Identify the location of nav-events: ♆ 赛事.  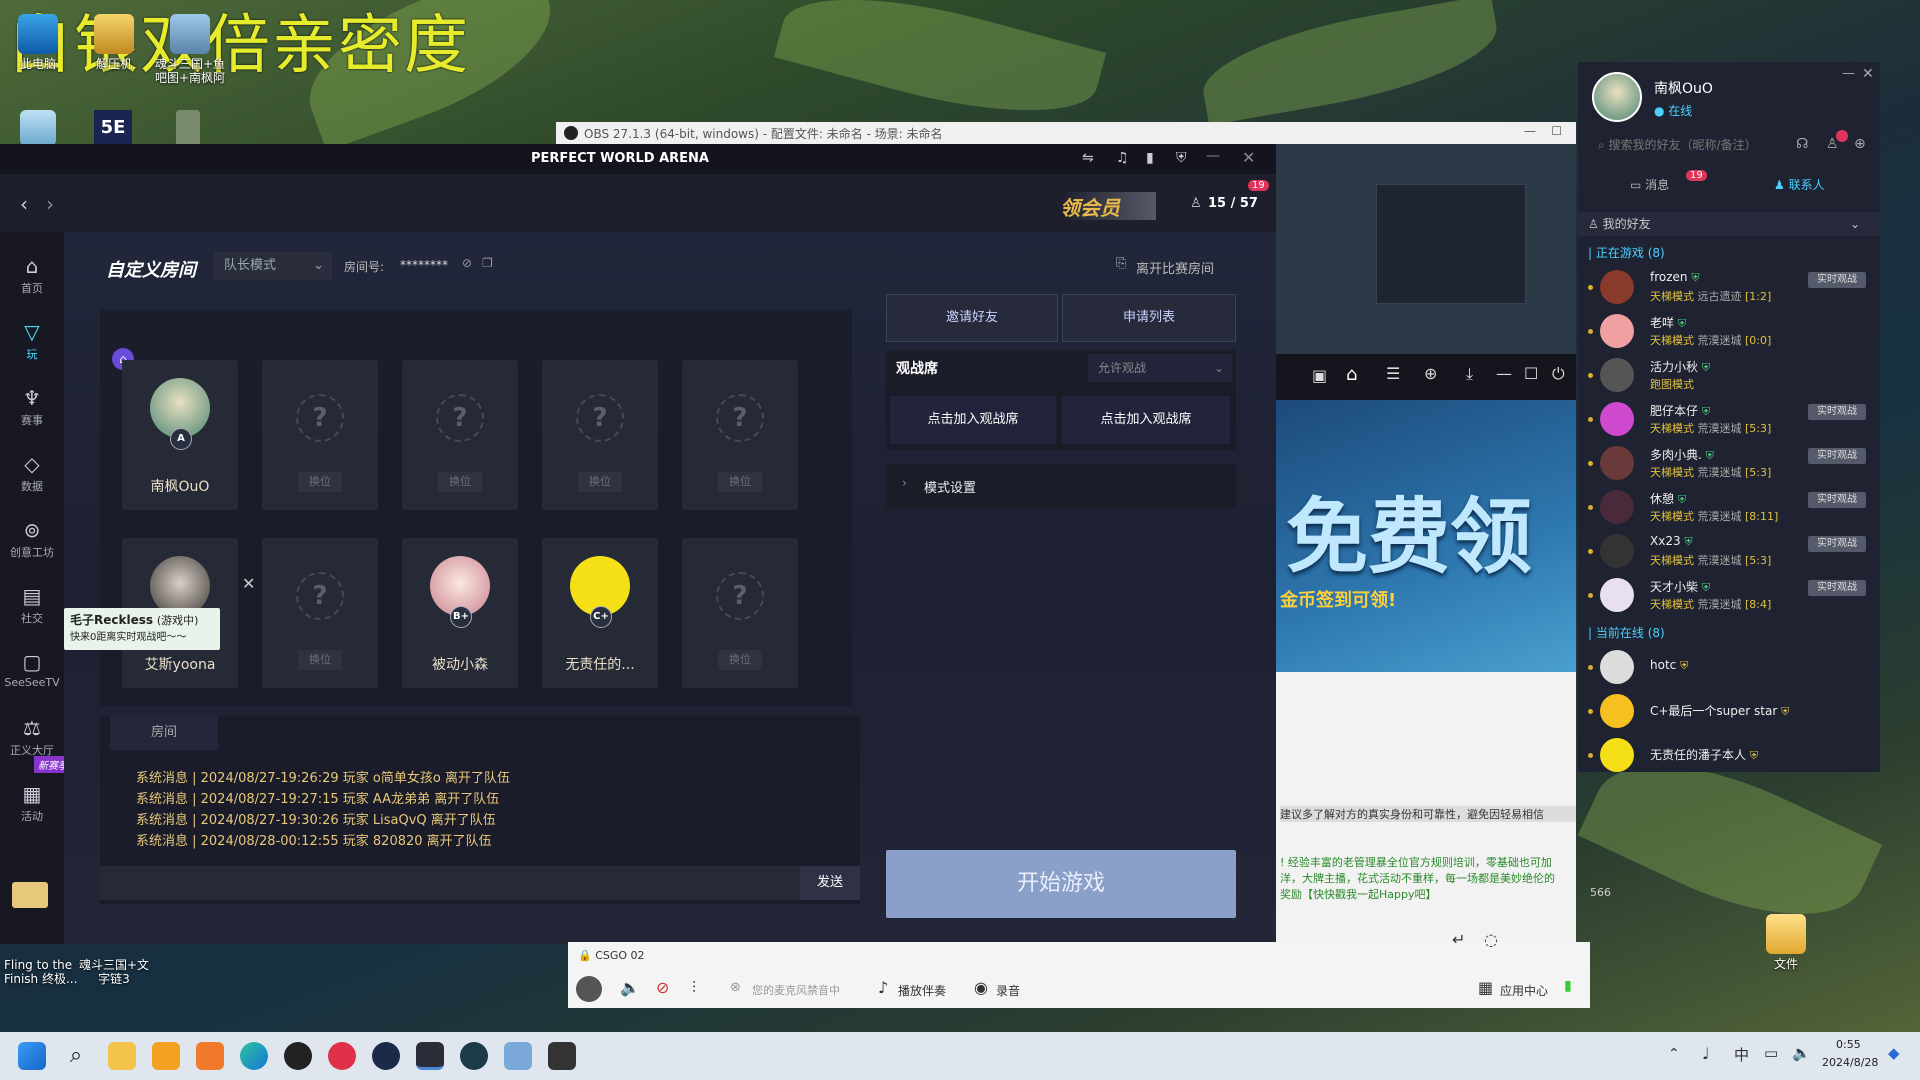
(32, 407).